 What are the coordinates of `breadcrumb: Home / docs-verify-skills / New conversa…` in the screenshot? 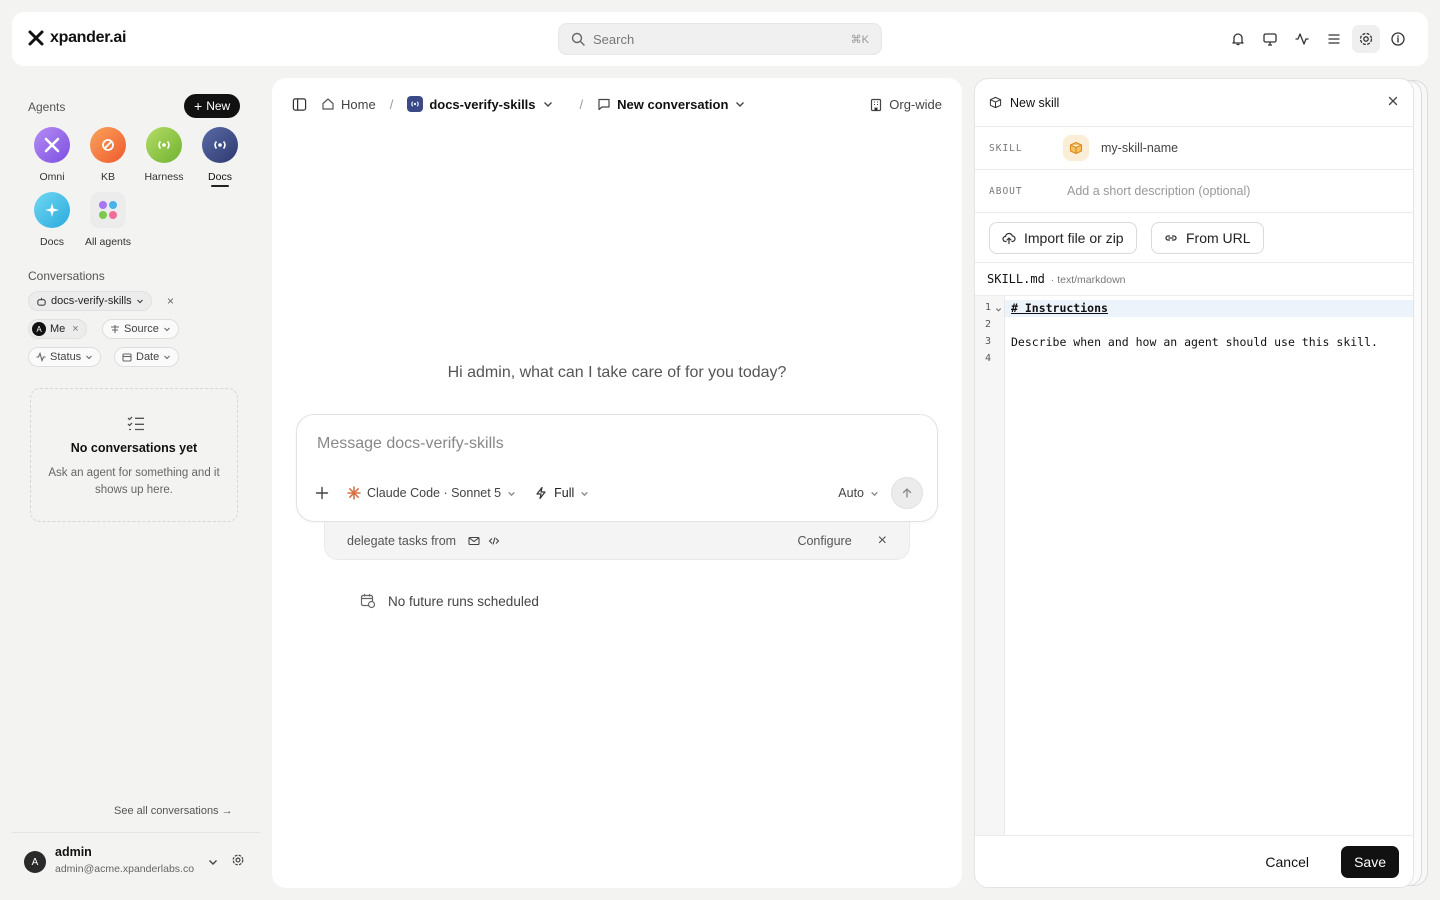 It's located at (519, 104).